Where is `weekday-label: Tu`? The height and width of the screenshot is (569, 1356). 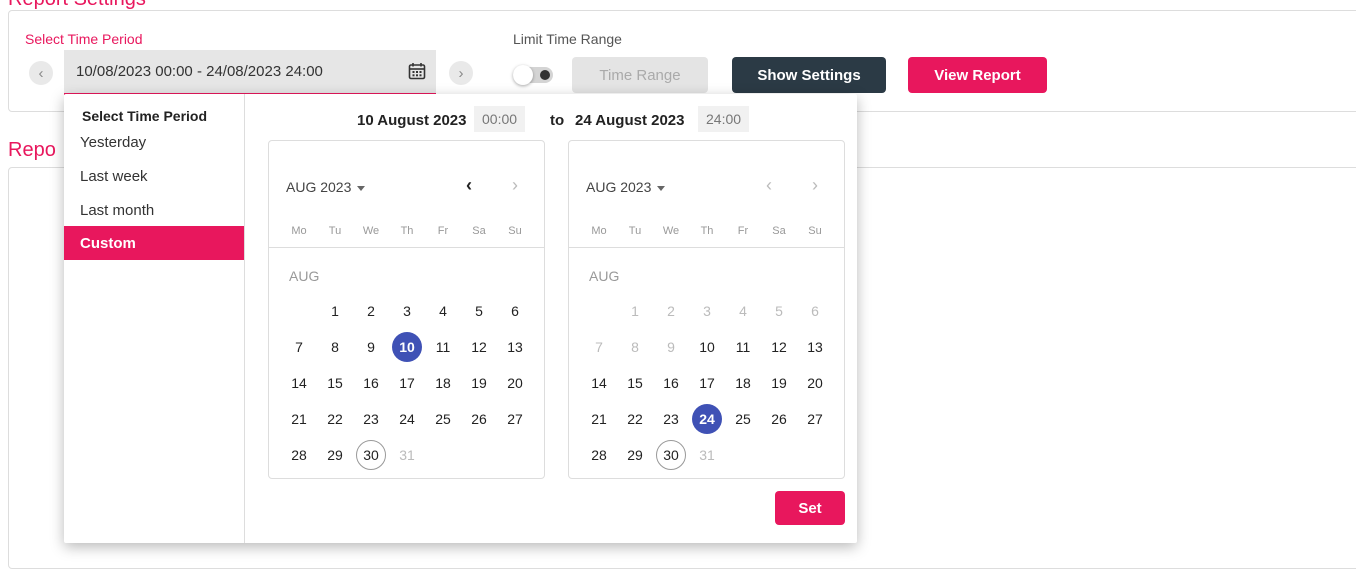
weekday-label: Tu is located at coordinates (635, 231).